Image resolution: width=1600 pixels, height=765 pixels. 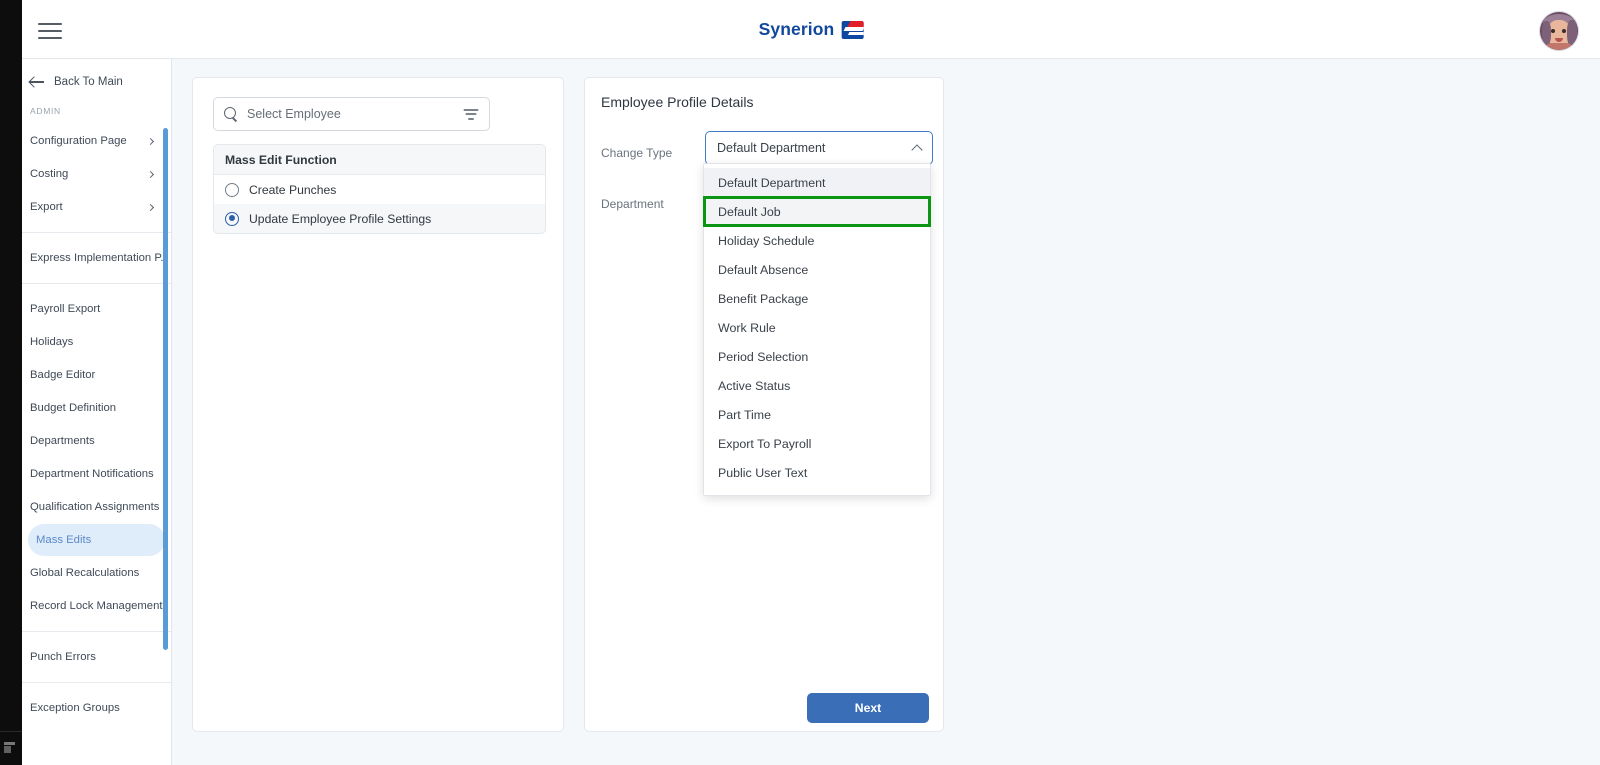 I want to click on app-header: Synerion, so click(x=811, y=31).